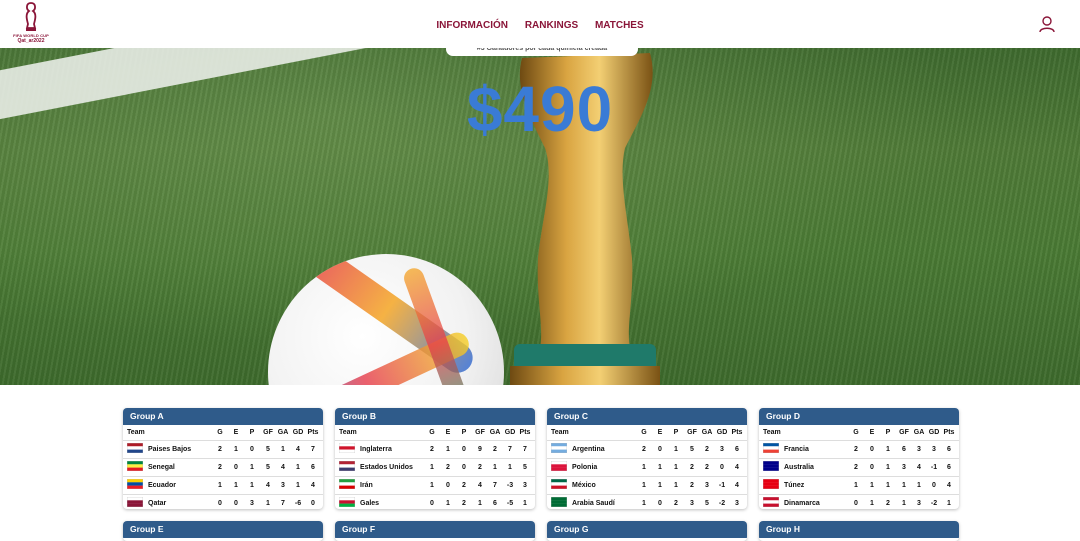  I want to click on table-row: Francia 2 0 1 6 3 3 6, so click(859, 449).